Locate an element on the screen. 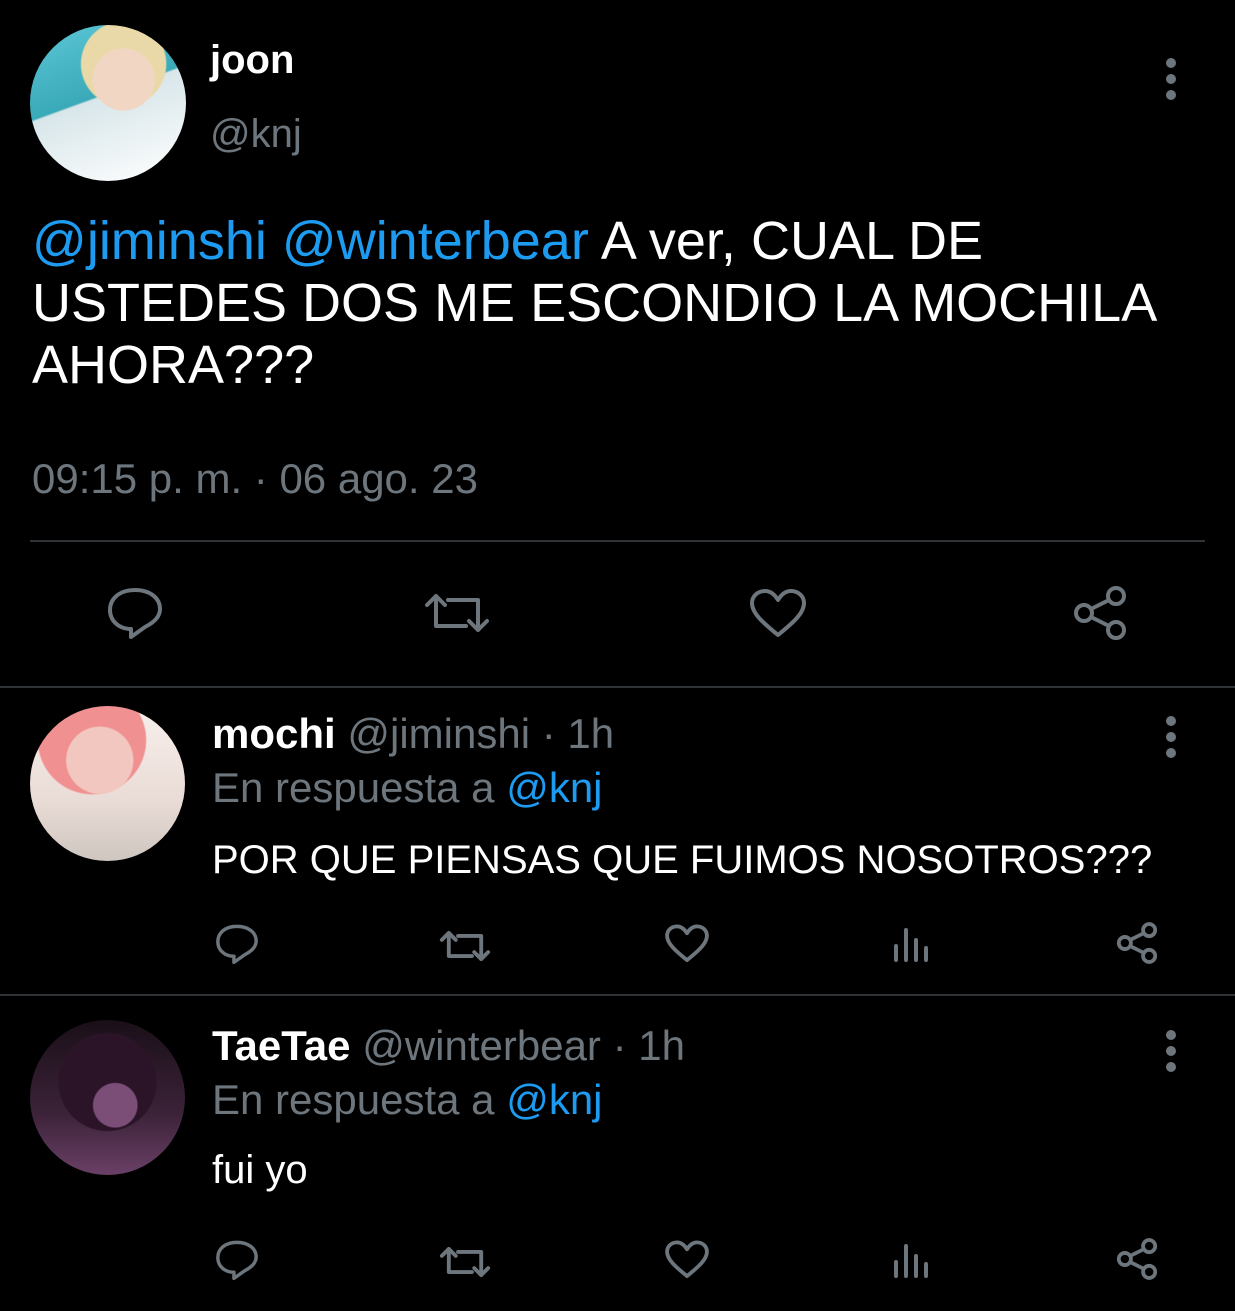 The height and width of the screenshot is (1311, 1235). display-name: TaeTae is located at coordinates (281, 1045).